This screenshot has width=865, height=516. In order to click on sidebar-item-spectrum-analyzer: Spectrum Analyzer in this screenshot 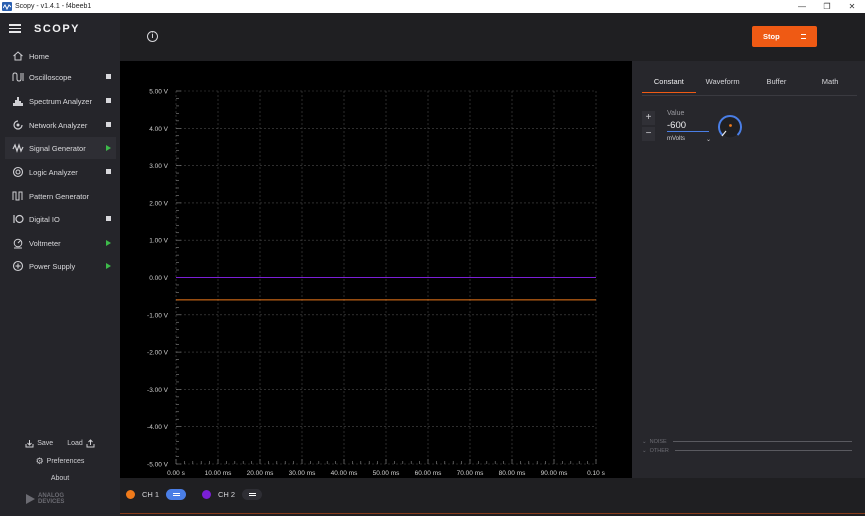, I will do `click(60, 101)`.